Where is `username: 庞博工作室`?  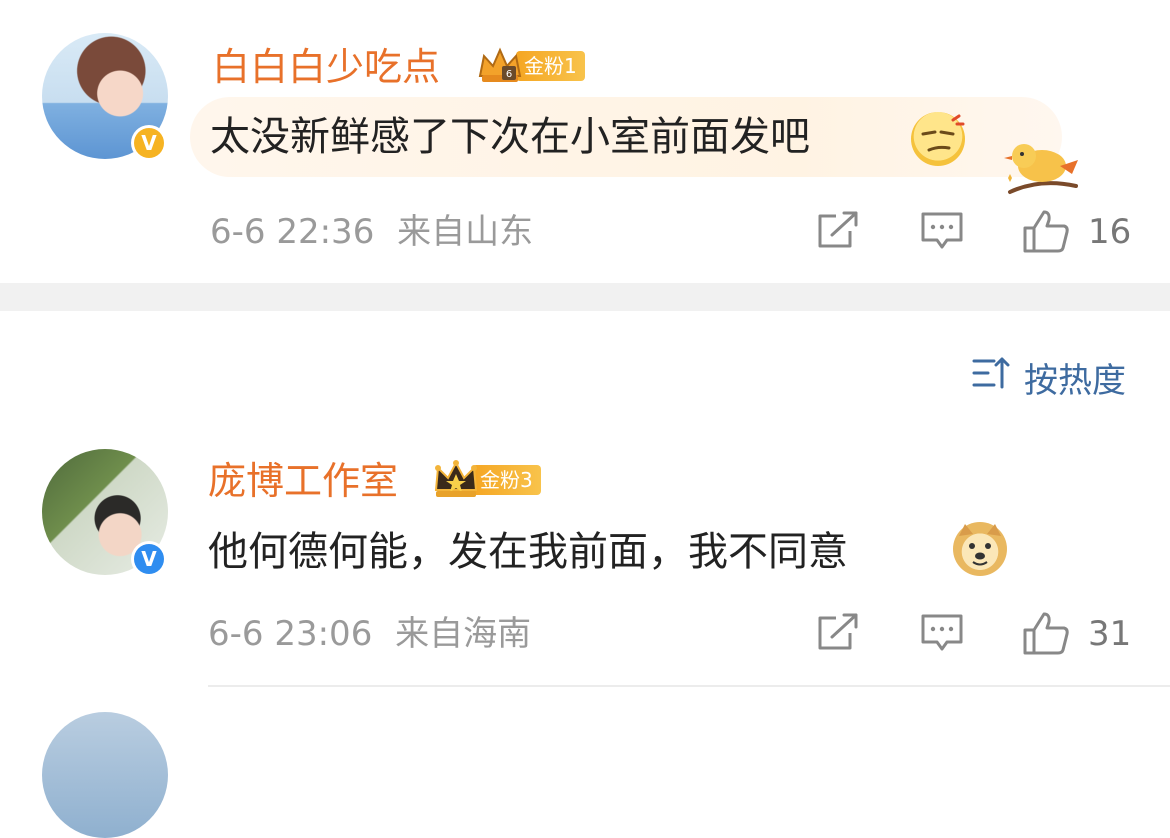
username: 庞博工作室 is located at coordinates (303, 481).